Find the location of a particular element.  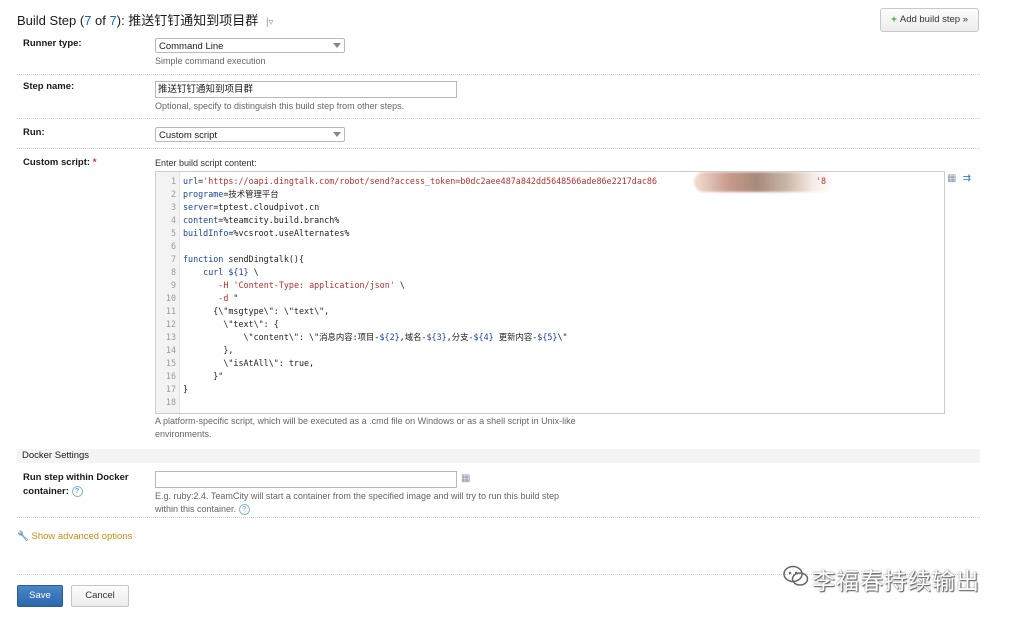

docker-image-input is located at coordinates (306, 479).